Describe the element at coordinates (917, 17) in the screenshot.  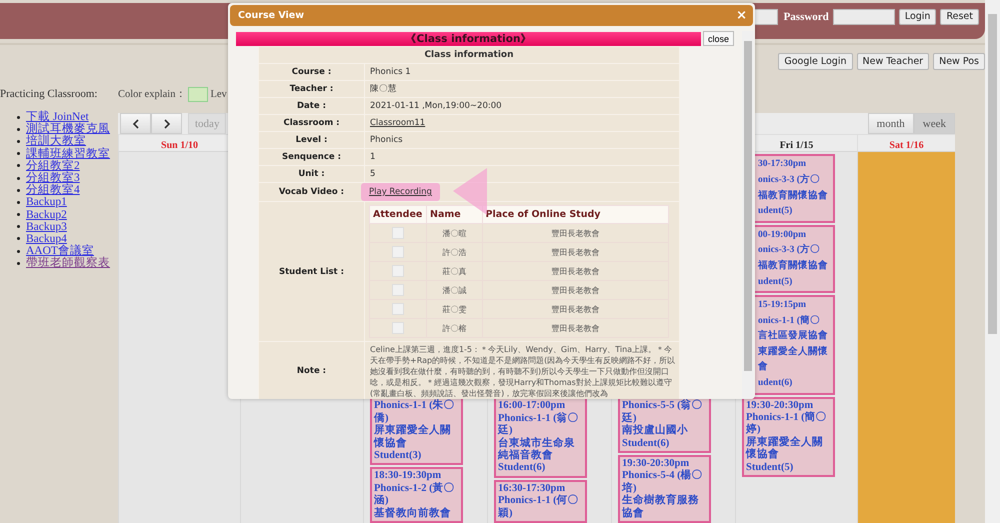
I see `header-button: Login` at that location.